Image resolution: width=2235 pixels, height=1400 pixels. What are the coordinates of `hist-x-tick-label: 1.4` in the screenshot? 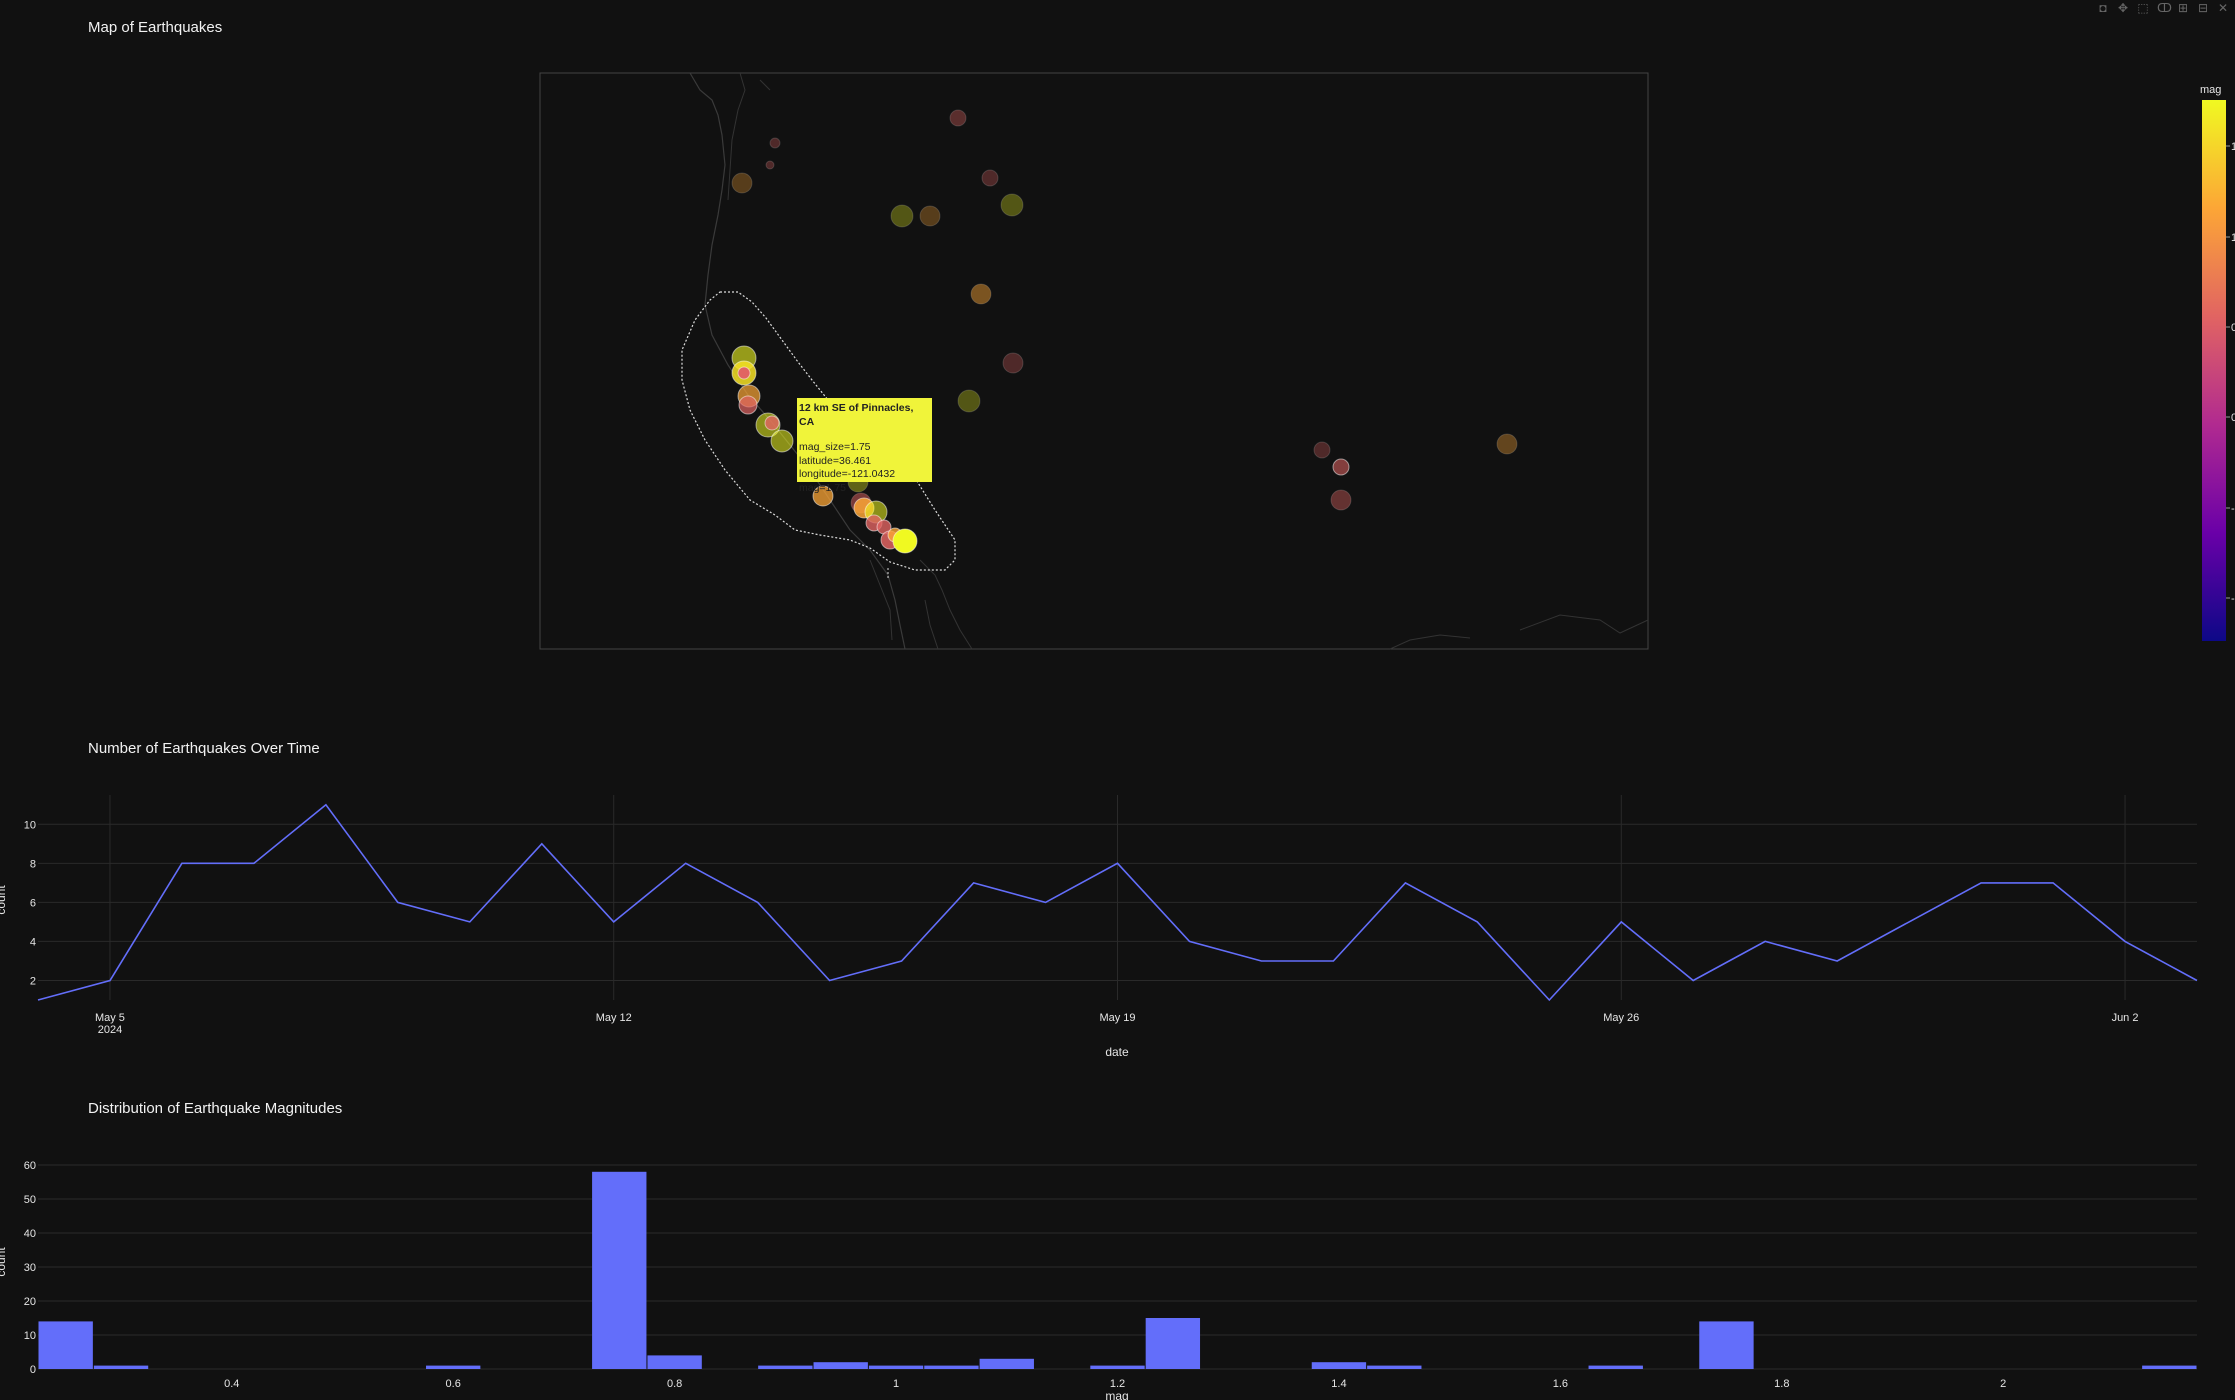 It's located at (1338, 1384).